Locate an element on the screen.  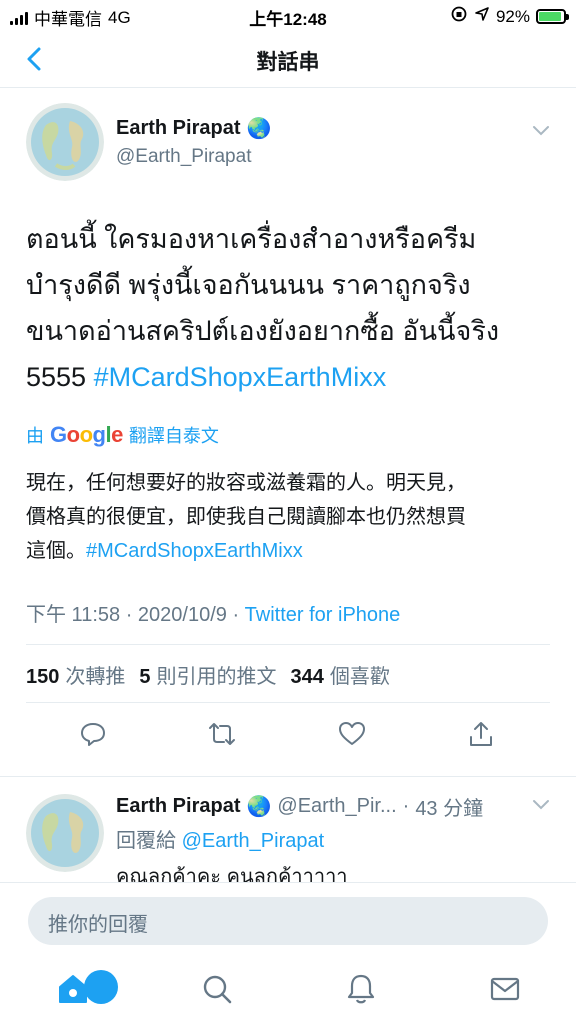
reply-to: 回覆給 @Earth_Pirapat is located at coordinates (220, 838).